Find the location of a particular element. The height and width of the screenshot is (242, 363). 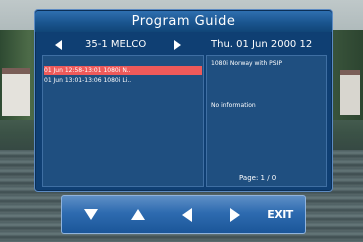

arrow-up-icon is located at coordinates (138, 214).